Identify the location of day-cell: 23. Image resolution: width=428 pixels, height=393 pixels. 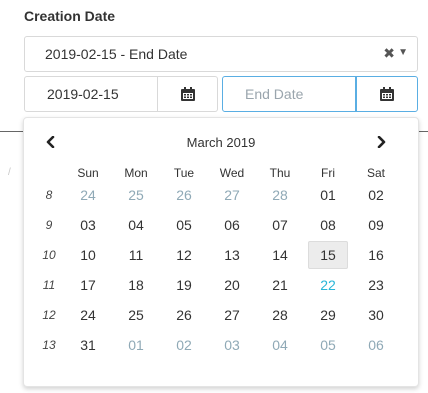
(376, 285).